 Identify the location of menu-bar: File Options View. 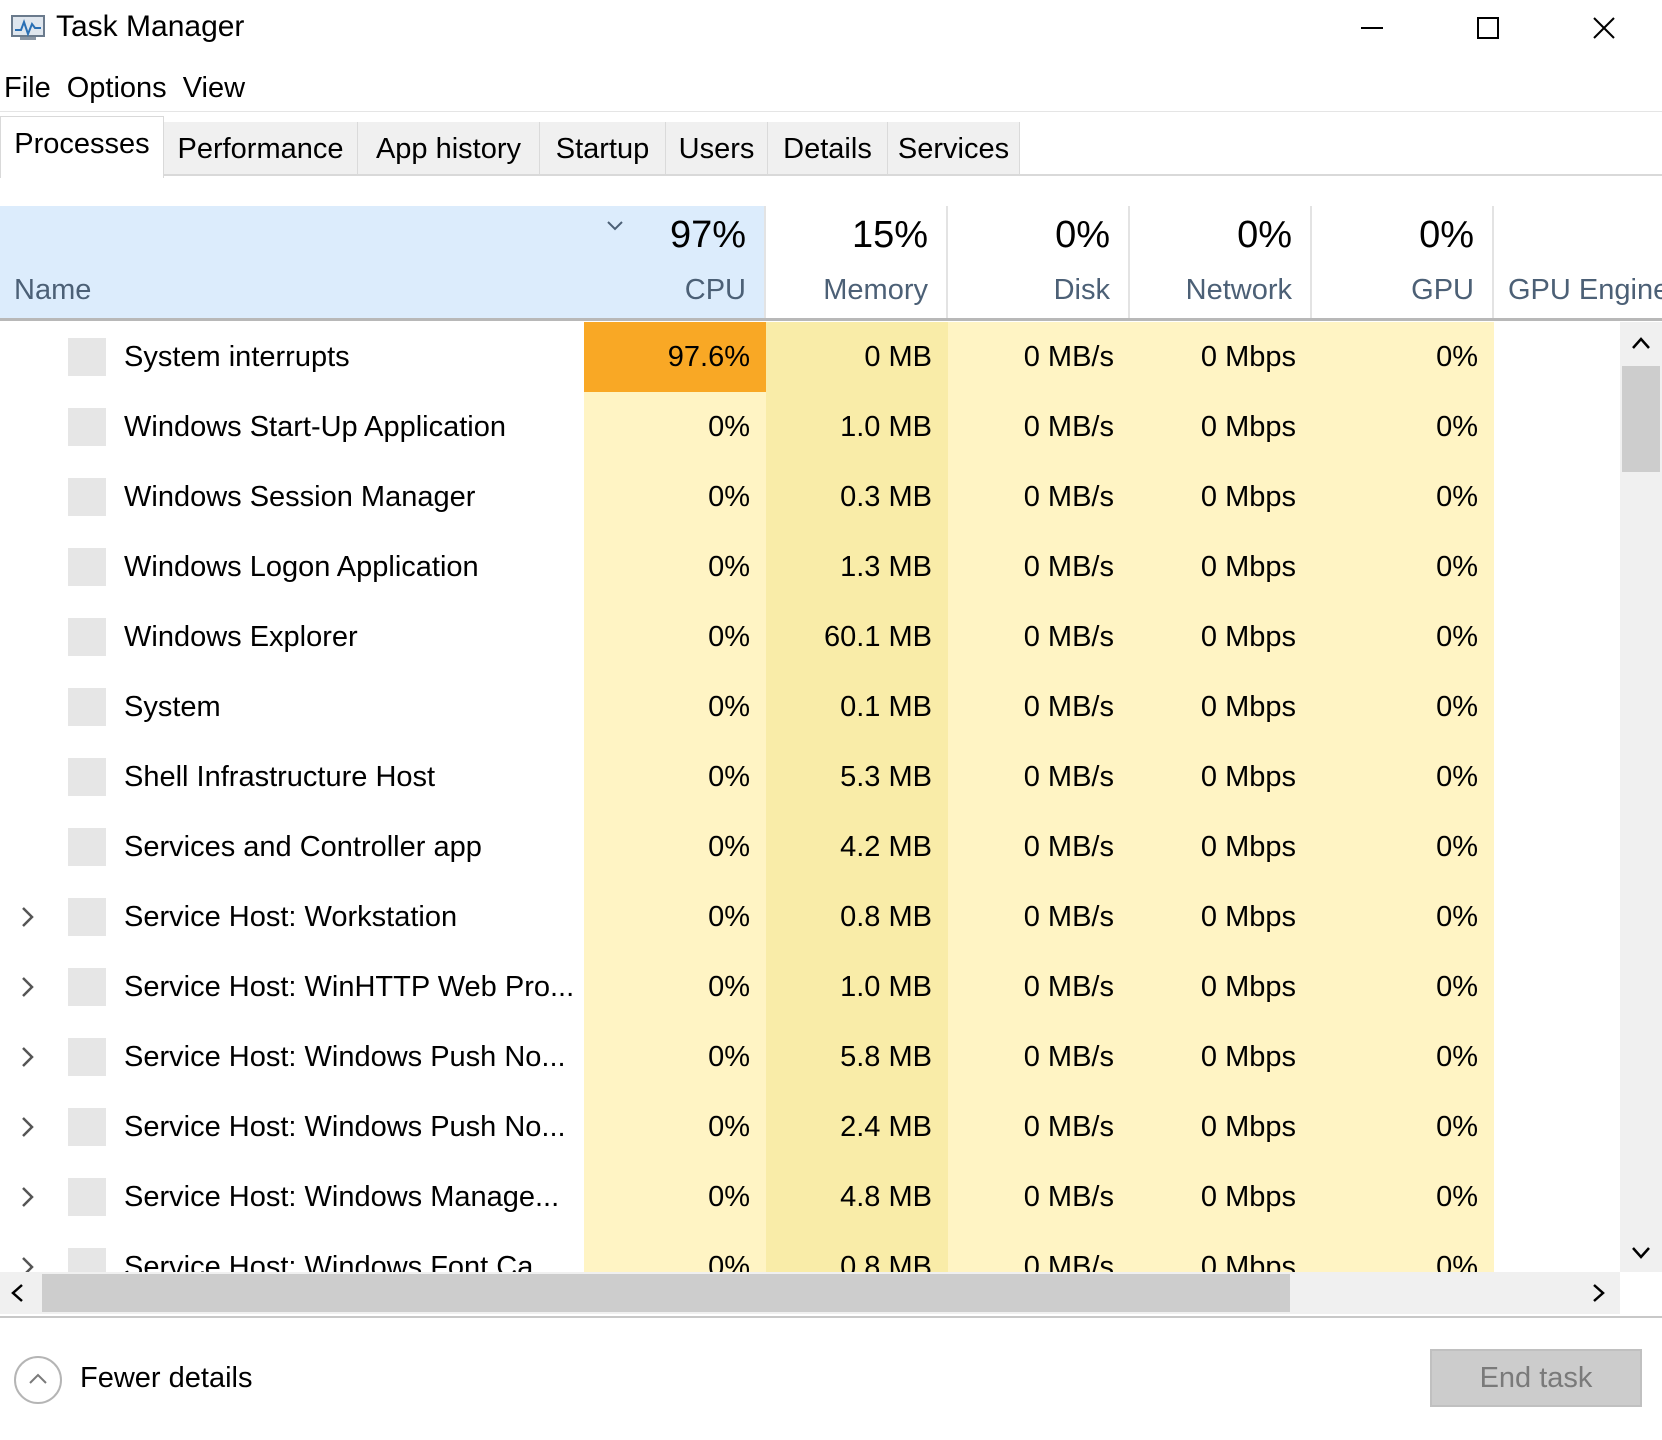
(128, 88).